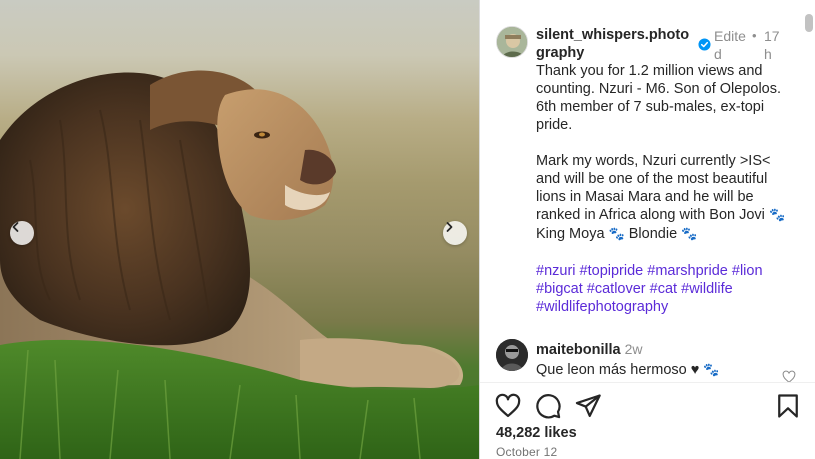  Describe the element at coordinates (602, 307) in the screenshot. I see `hashtag-link: #wildlifephotography` at that location.